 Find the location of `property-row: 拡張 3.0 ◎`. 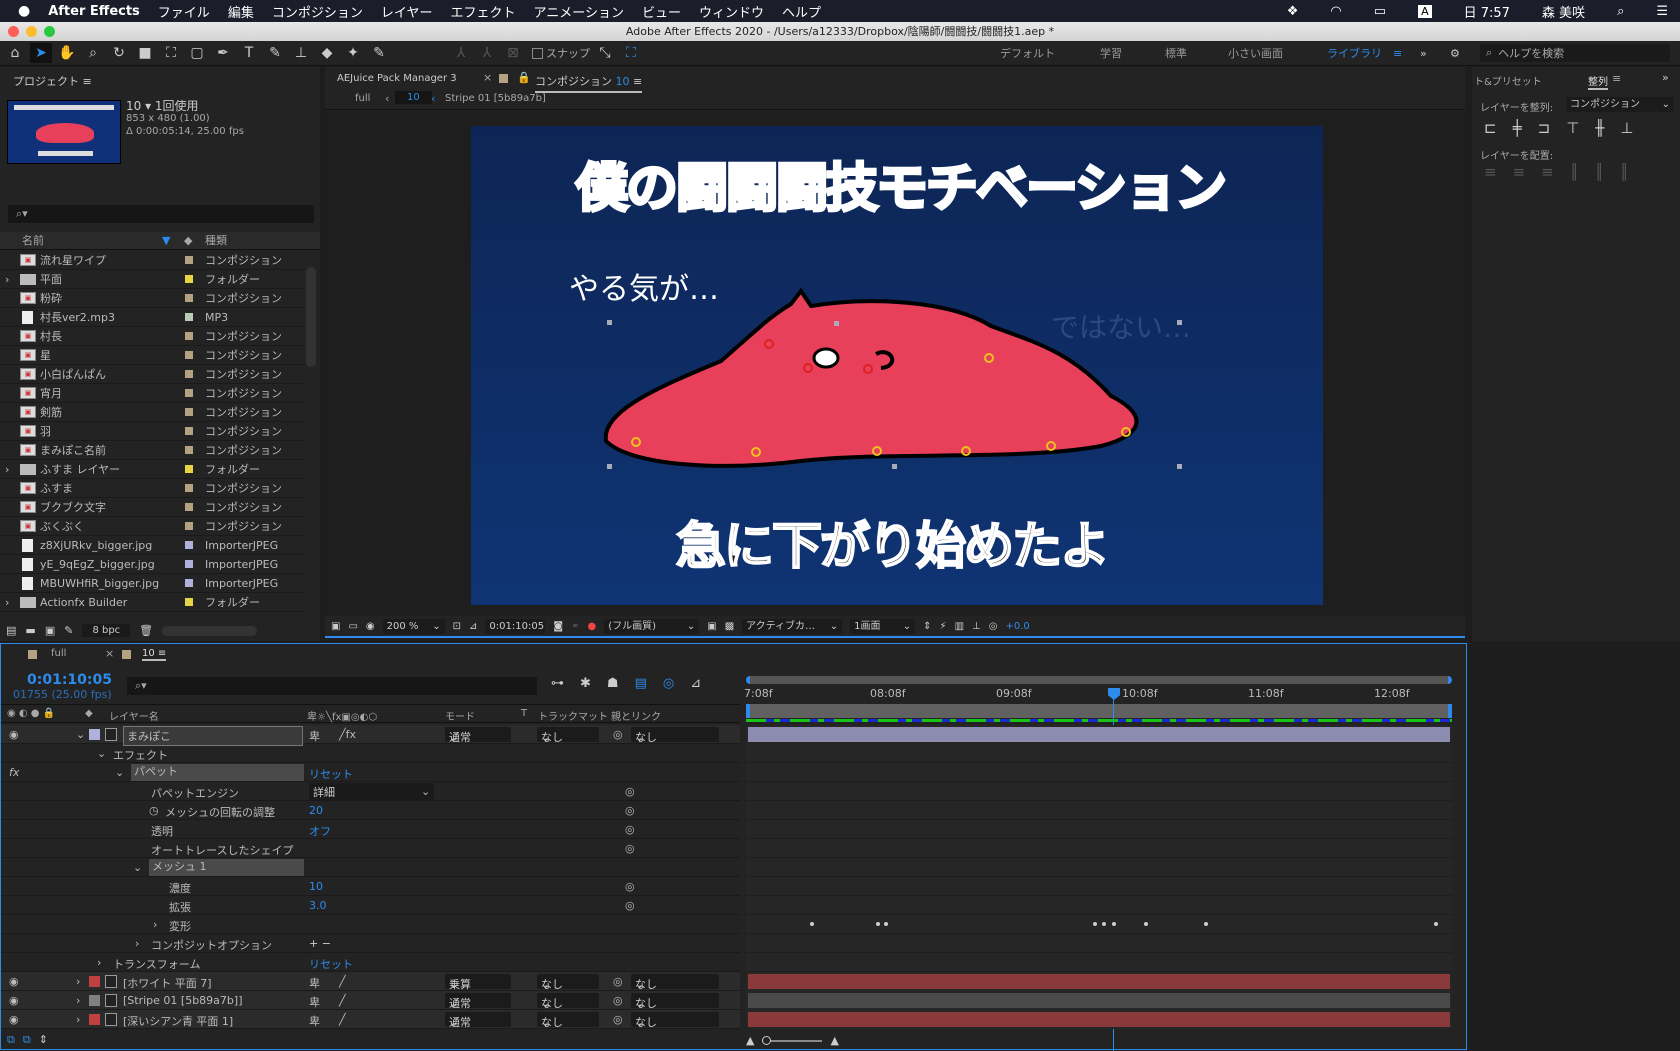

property-row: 拡張 3.0 ◎ is located at coordinates (370, 905).